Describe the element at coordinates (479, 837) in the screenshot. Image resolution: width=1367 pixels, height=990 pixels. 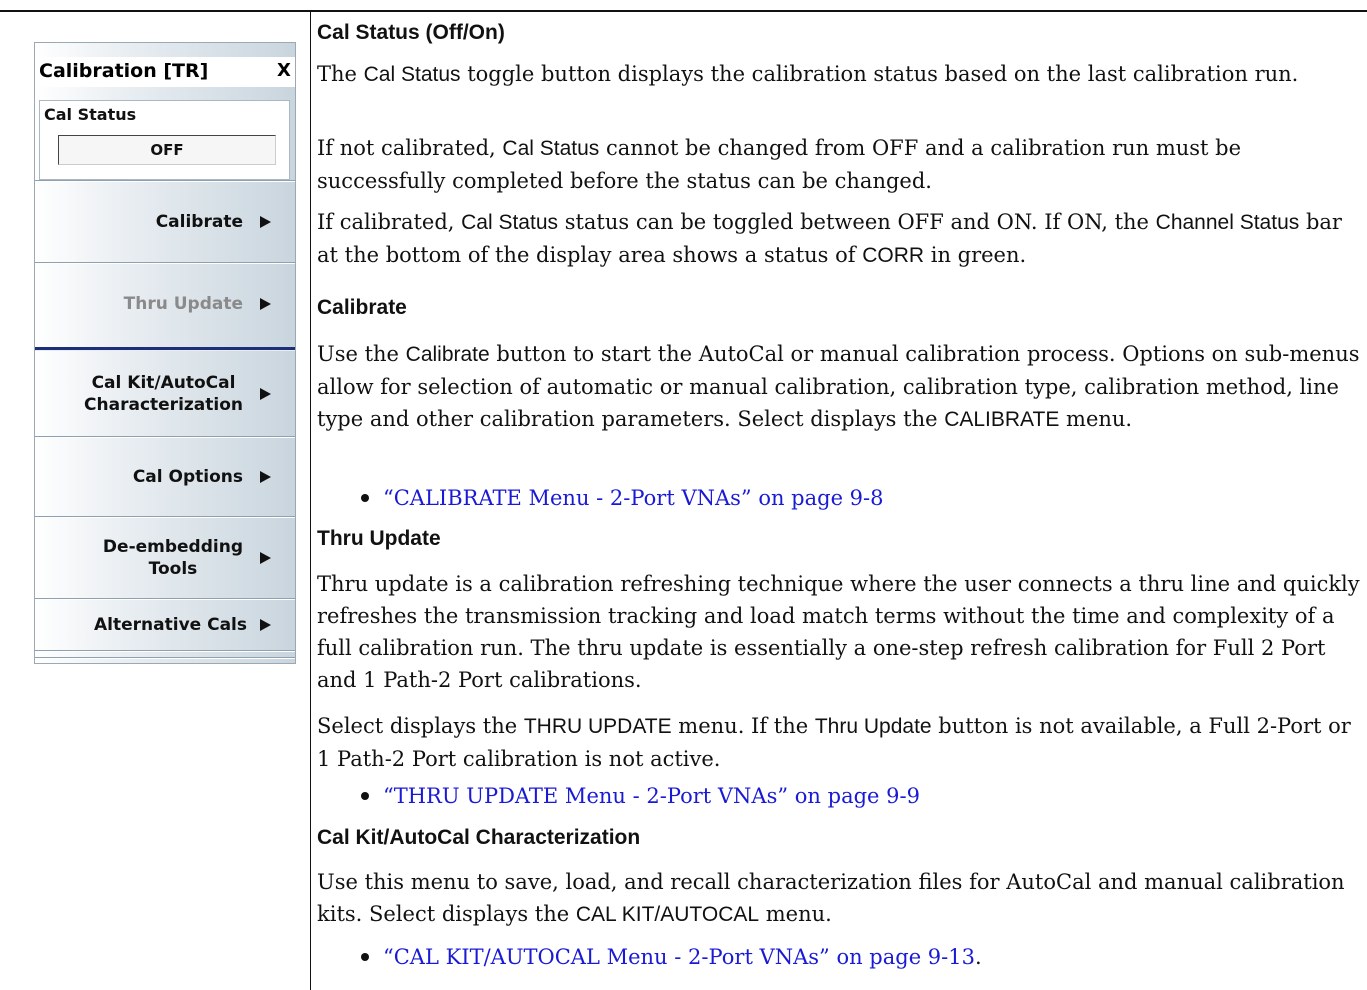
I see `heading-cal-kit: Cal Kit/AutoCal Characterization` at that location.